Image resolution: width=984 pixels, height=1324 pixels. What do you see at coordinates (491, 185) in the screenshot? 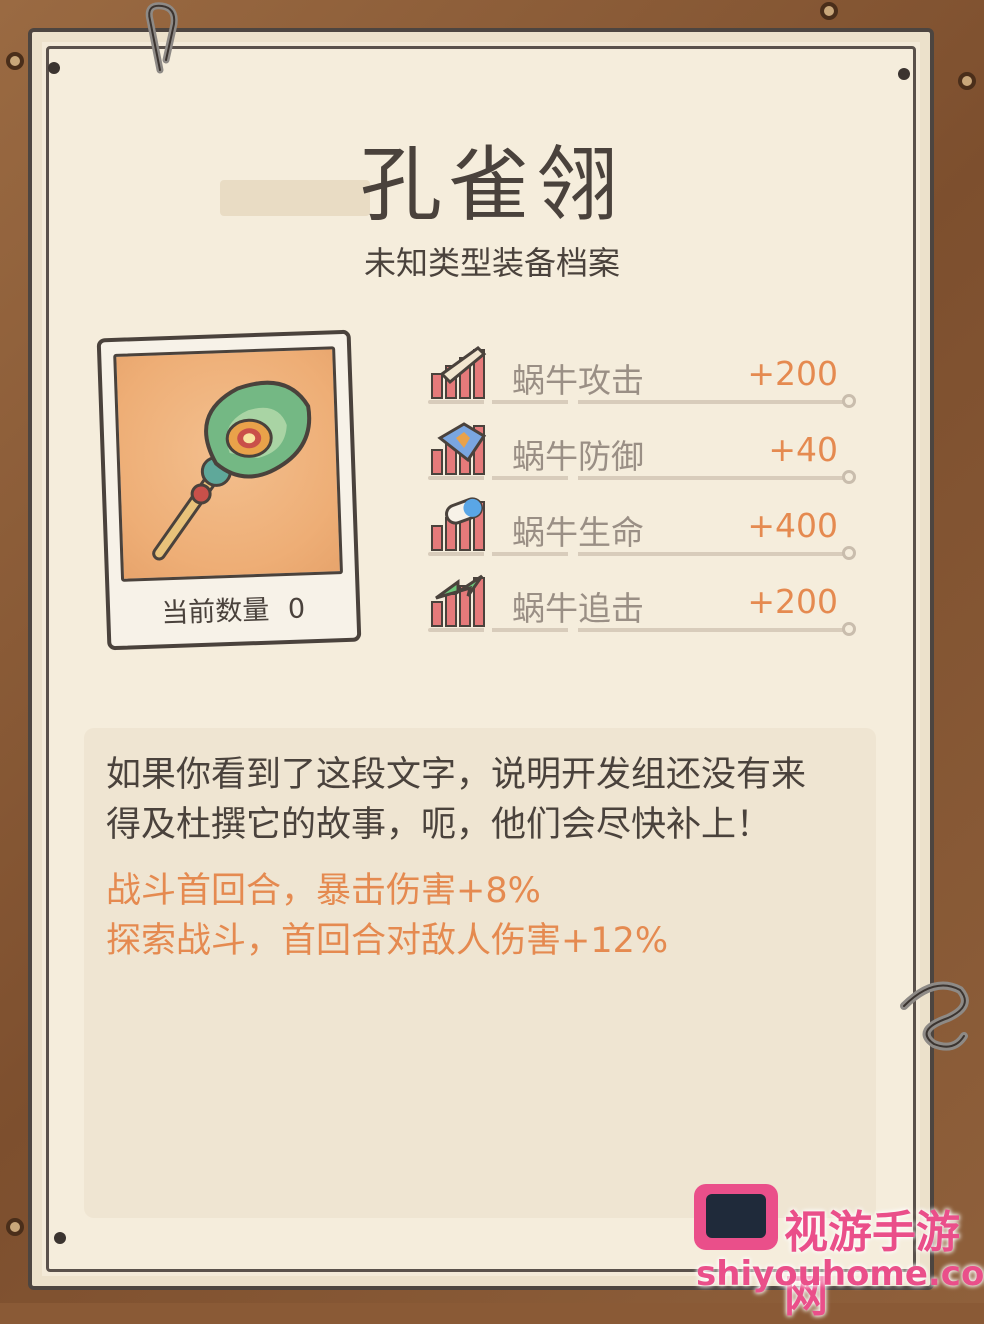
I see `item-name: 孔雀翎` at bounding box center [491, 185].